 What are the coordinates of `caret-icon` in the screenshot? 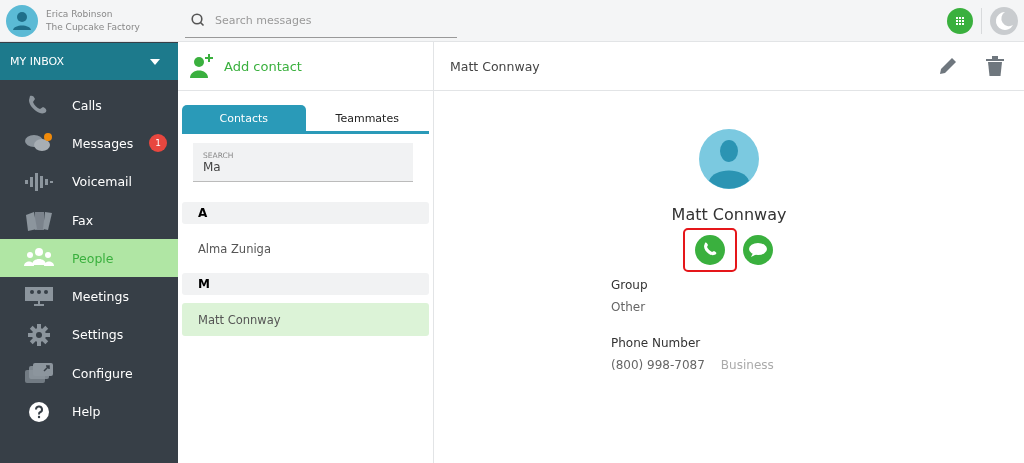 It's located at (155, 61).